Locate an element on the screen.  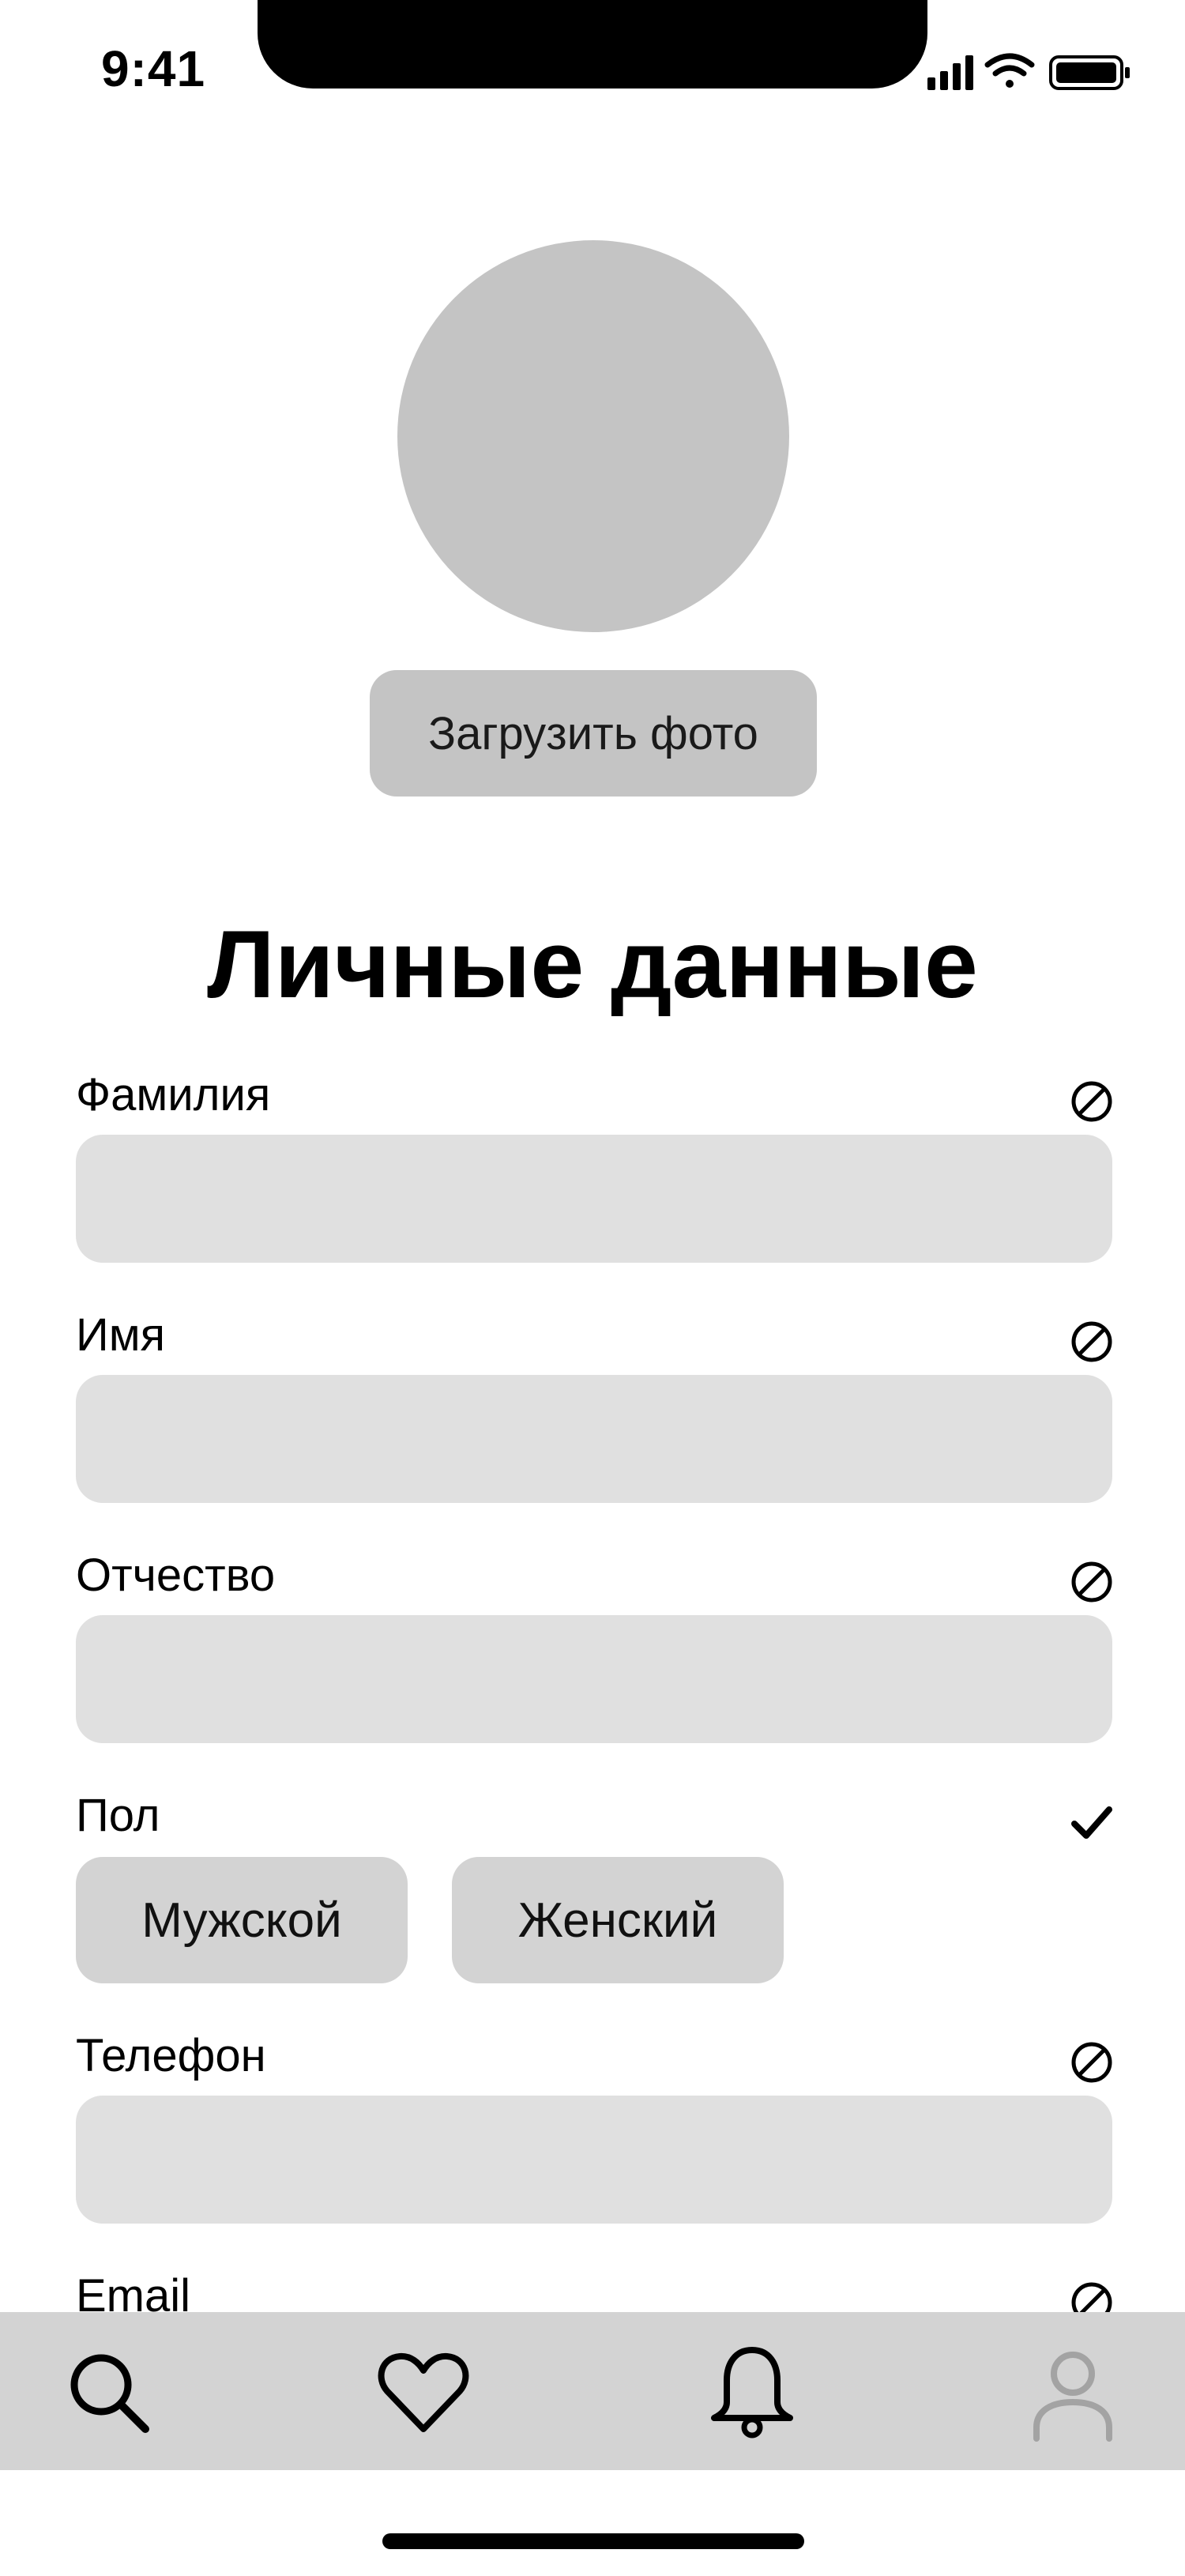
first-name-label: Имя is located at coordinates (120, 1335).